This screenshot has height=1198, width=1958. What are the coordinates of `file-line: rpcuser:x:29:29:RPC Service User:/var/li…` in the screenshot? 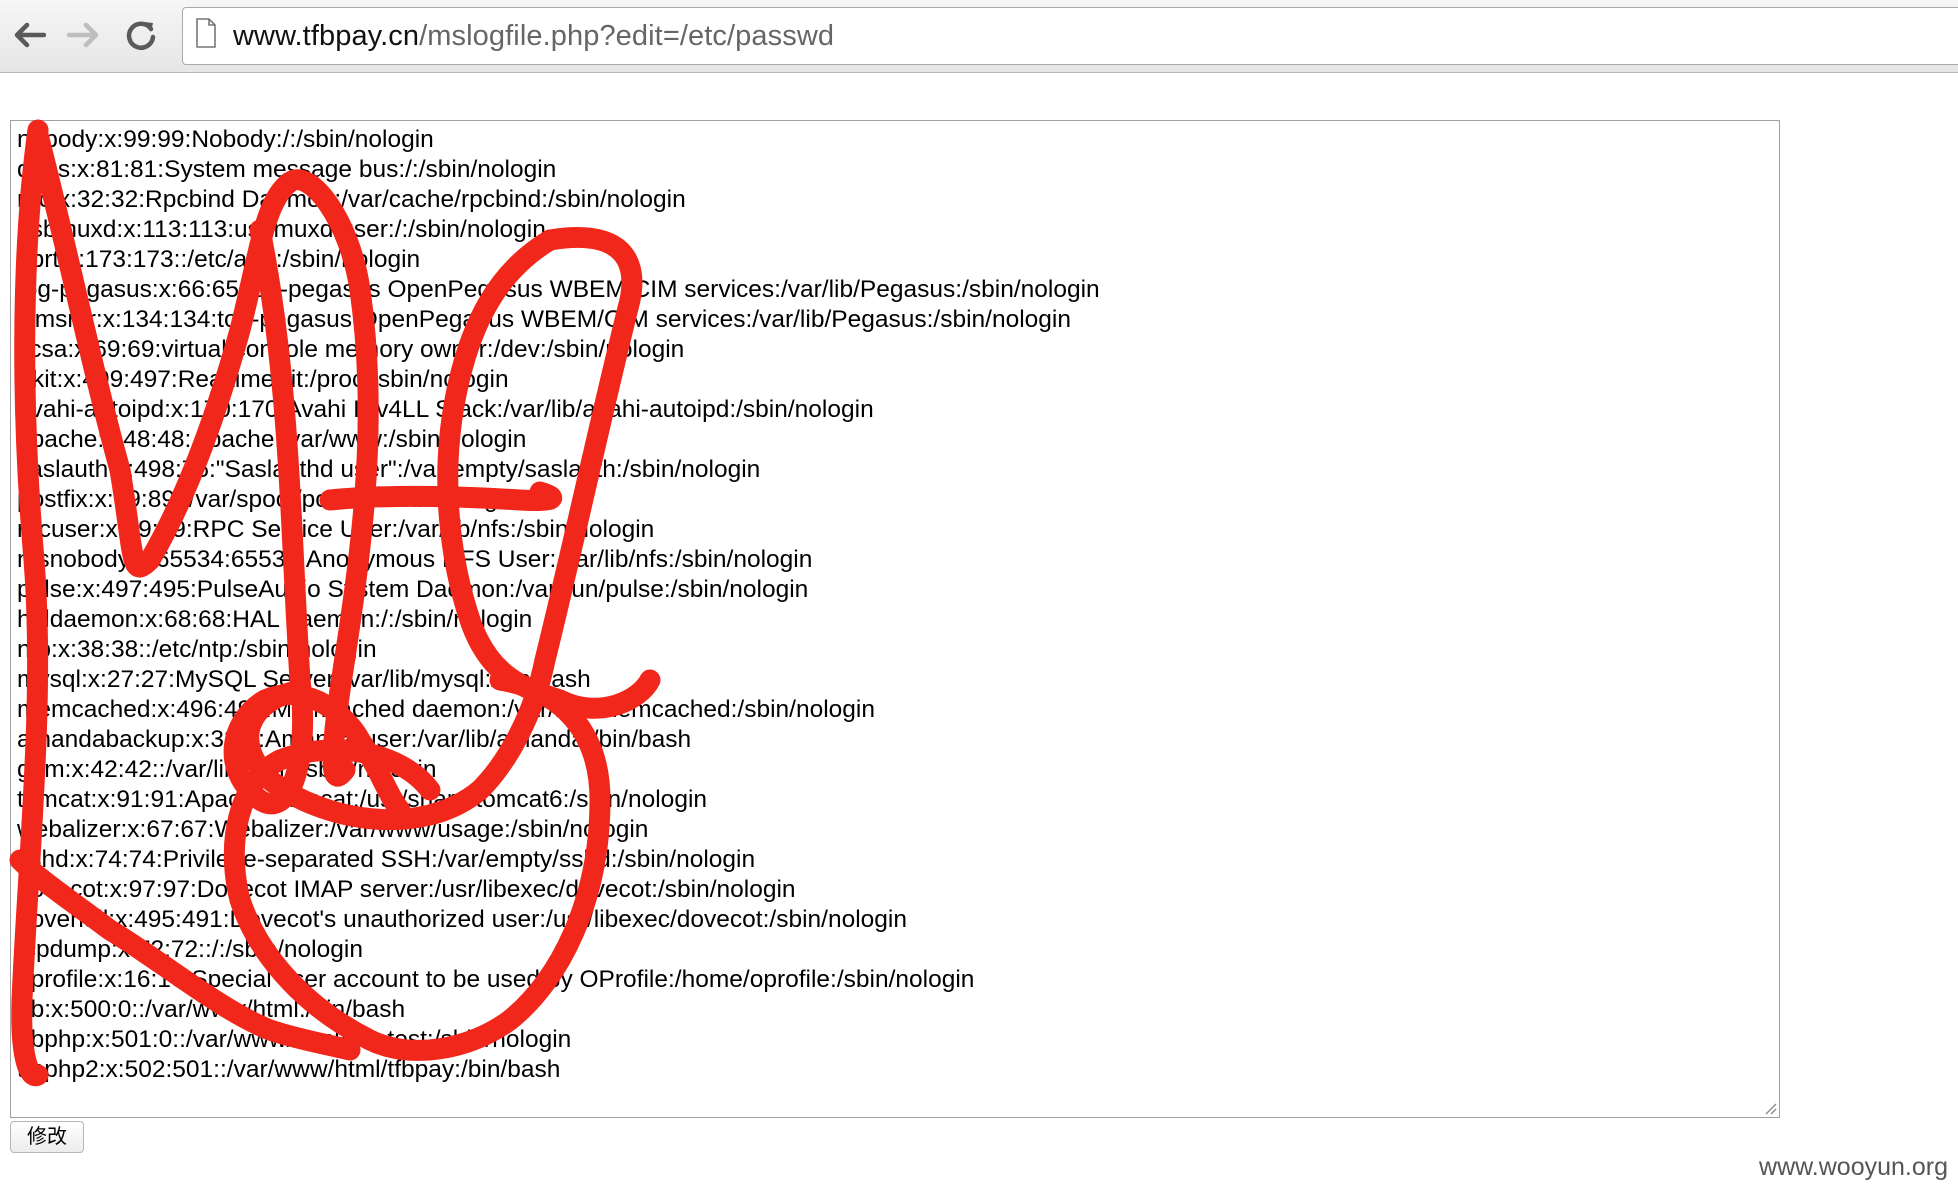 It's located at (336, 529).